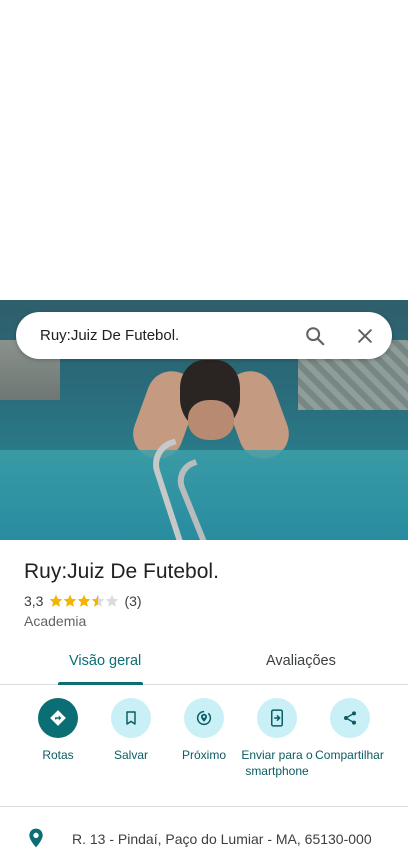 The width and height of the screenshot is (408, 853). I want to click on close-icon, so click(365, 336).